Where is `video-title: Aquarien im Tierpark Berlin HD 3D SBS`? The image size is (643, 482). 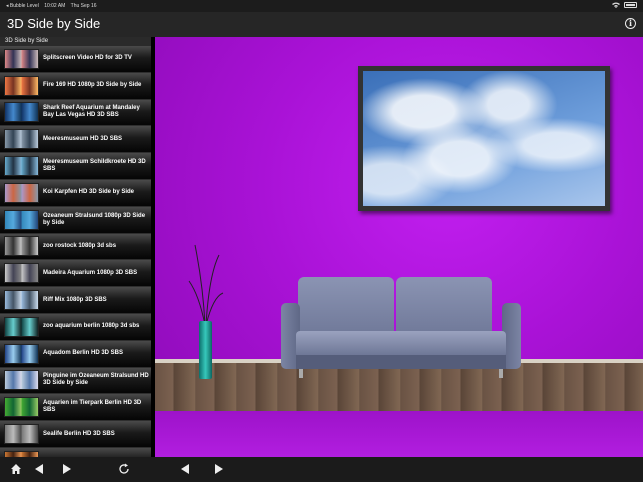 video-title: Aquarien im Tierpark Berlin HD 3D SBS is located at coordinates (92, 407).